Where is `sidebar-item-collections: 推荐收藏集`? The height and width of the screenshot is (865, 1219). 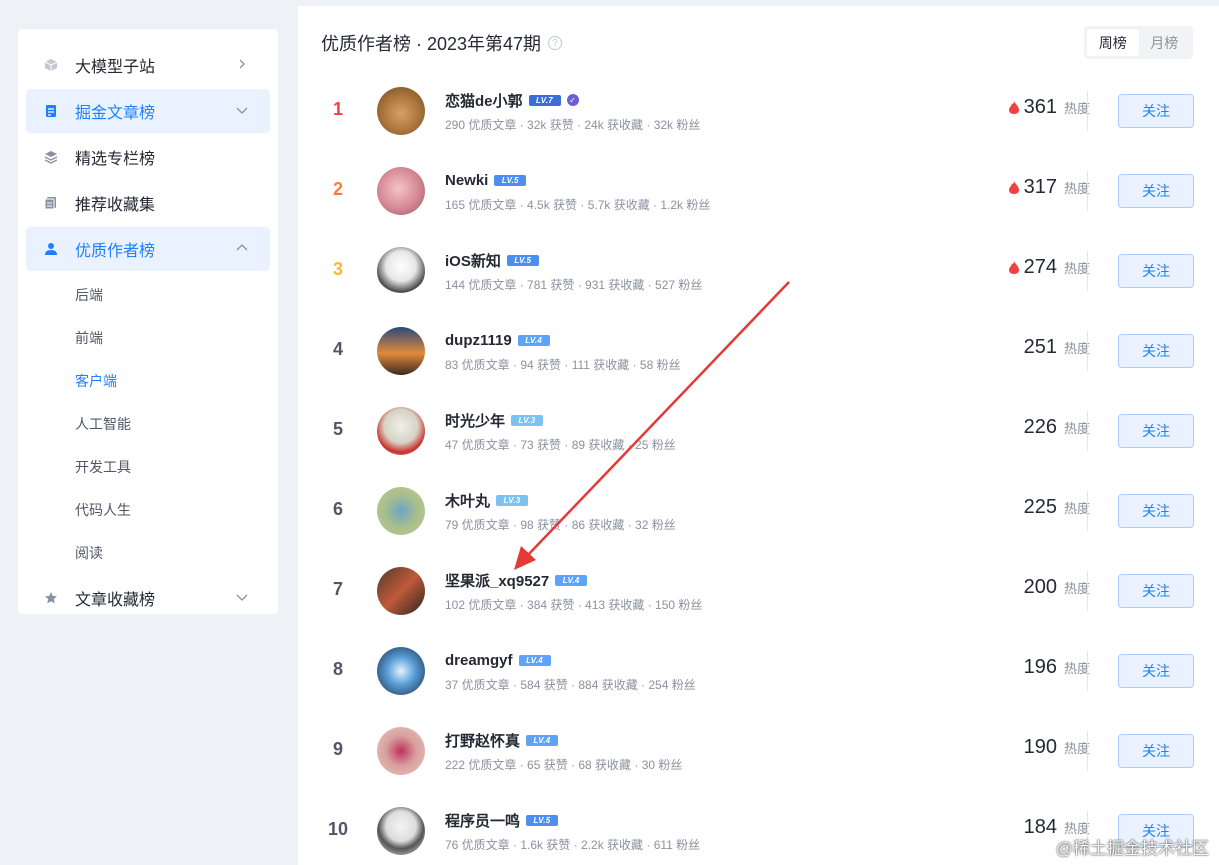 sidebar-item-collections: 推荐收藏集 is located at coordinates (148, 203).